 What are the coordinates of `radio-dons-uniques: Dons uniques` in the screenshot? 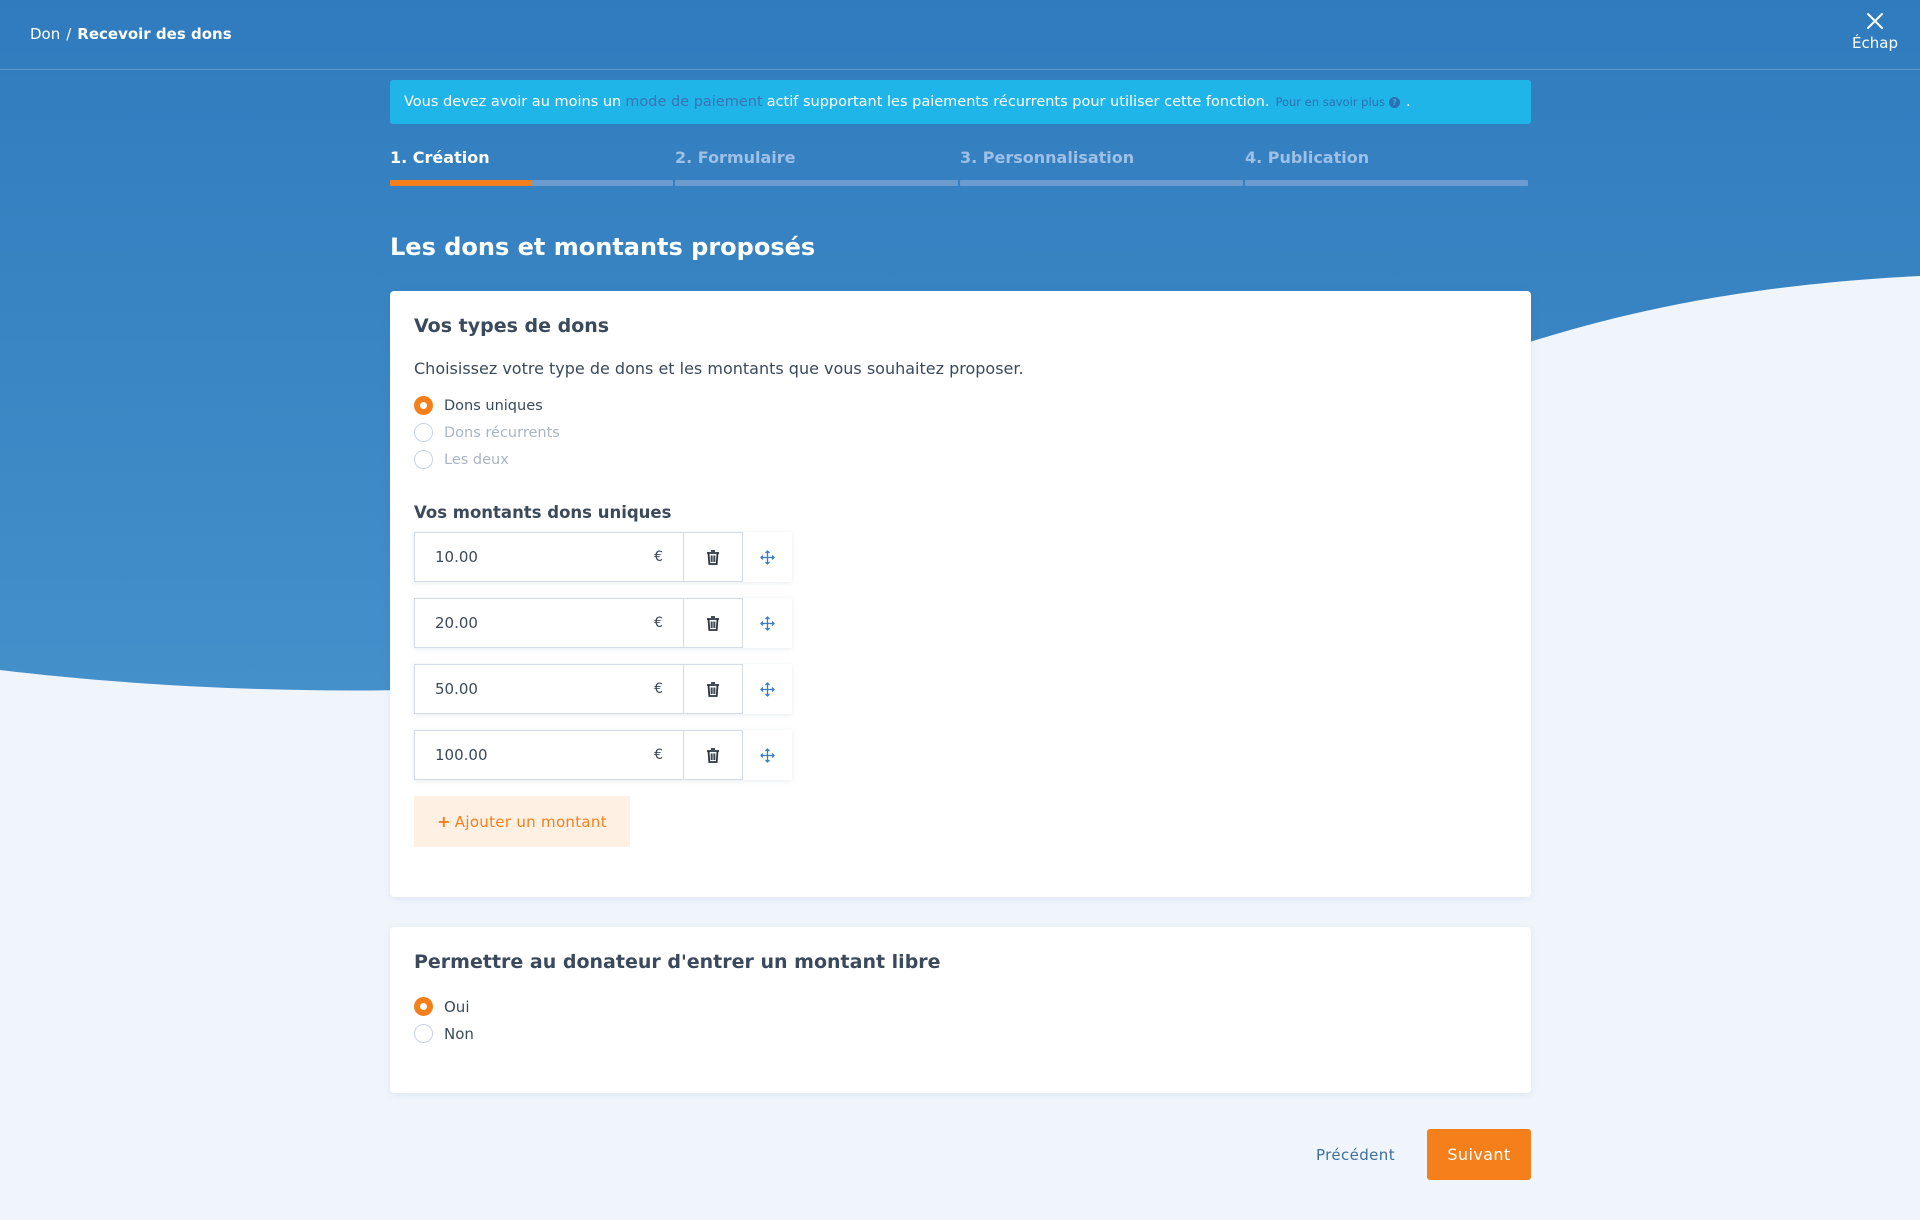 It's located at (960, 405).